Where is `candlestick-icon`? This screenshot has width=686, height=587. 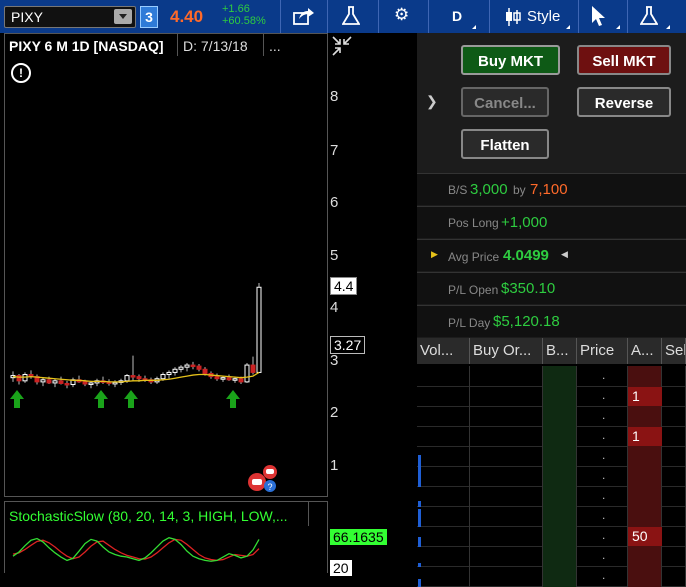 candlestick-icon is located at coordinates (513, 17).